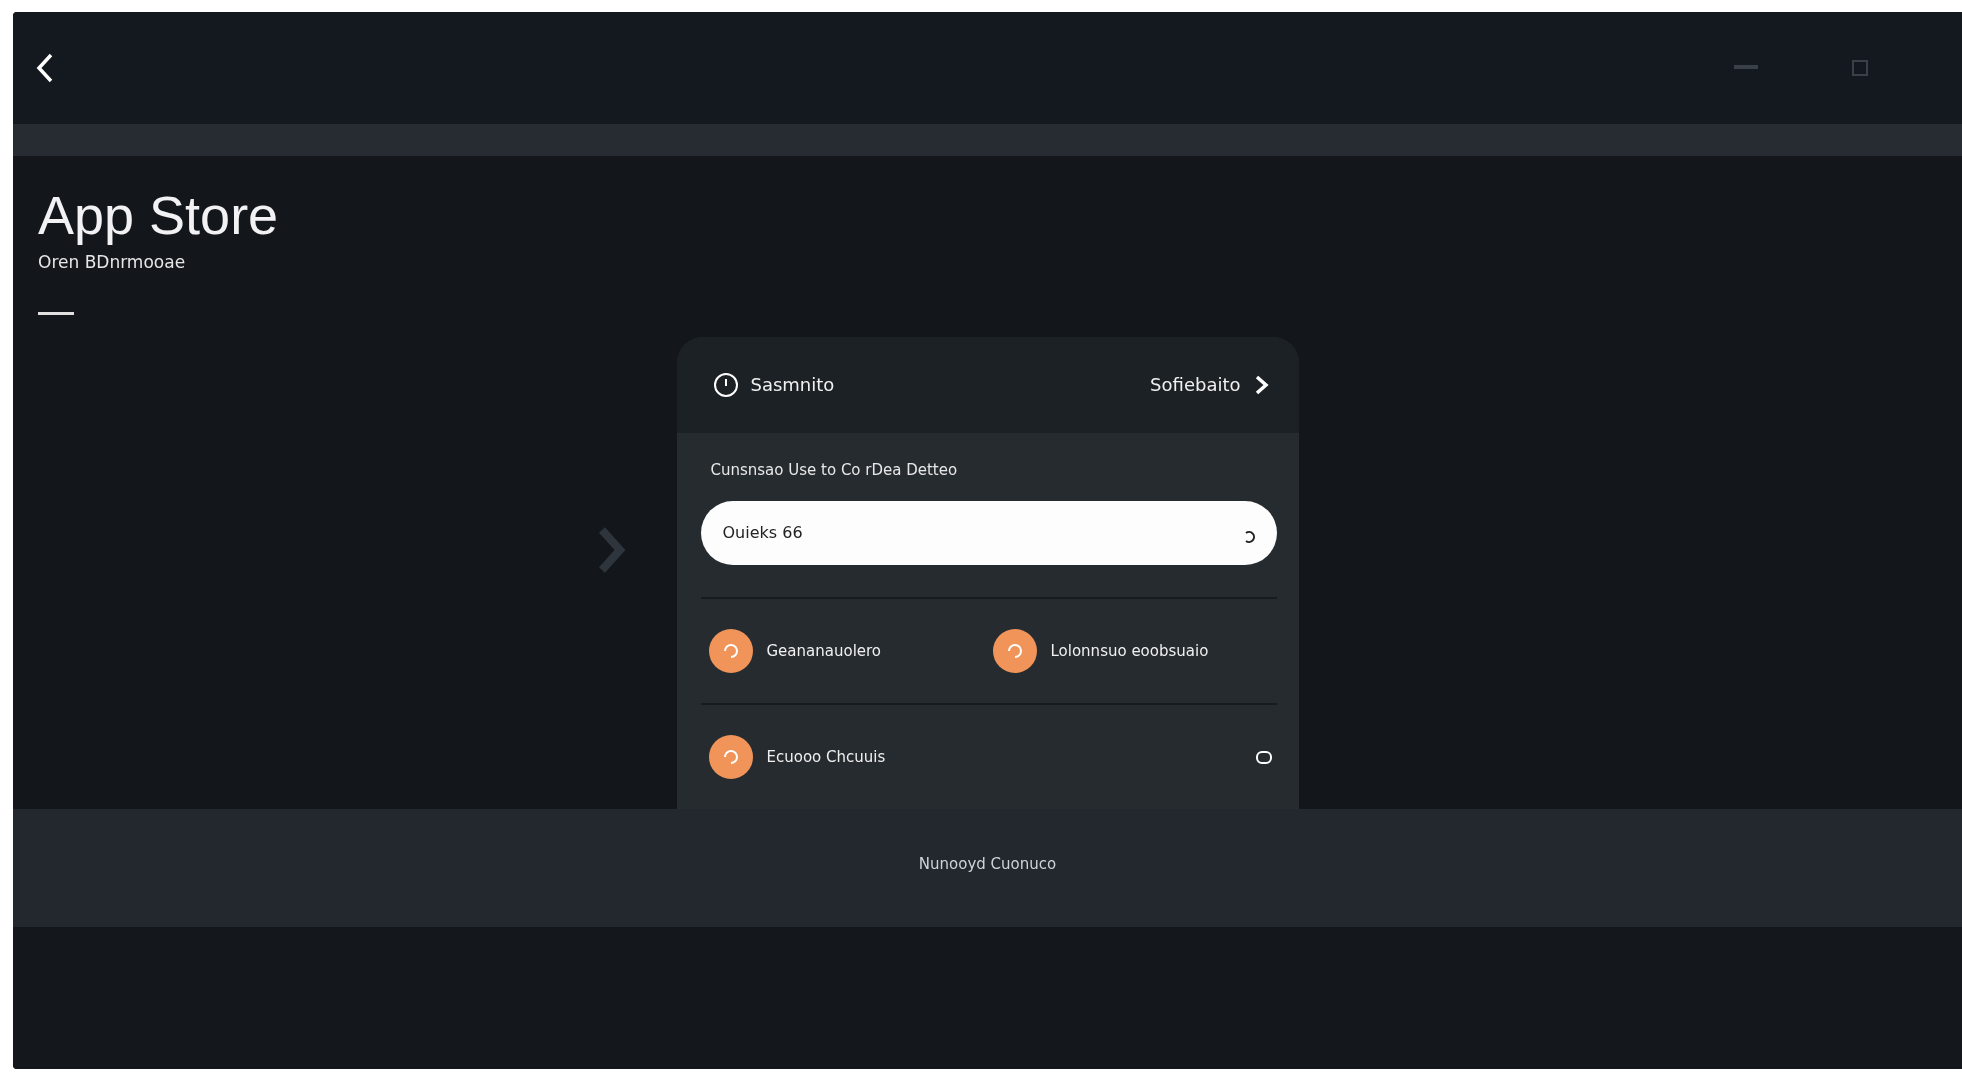 The image size is (1962, 1073). Describe the element at coordinates (987, 864) in the screenshot. I see `footer-text: Nunooyd Cuonuco` at that location.